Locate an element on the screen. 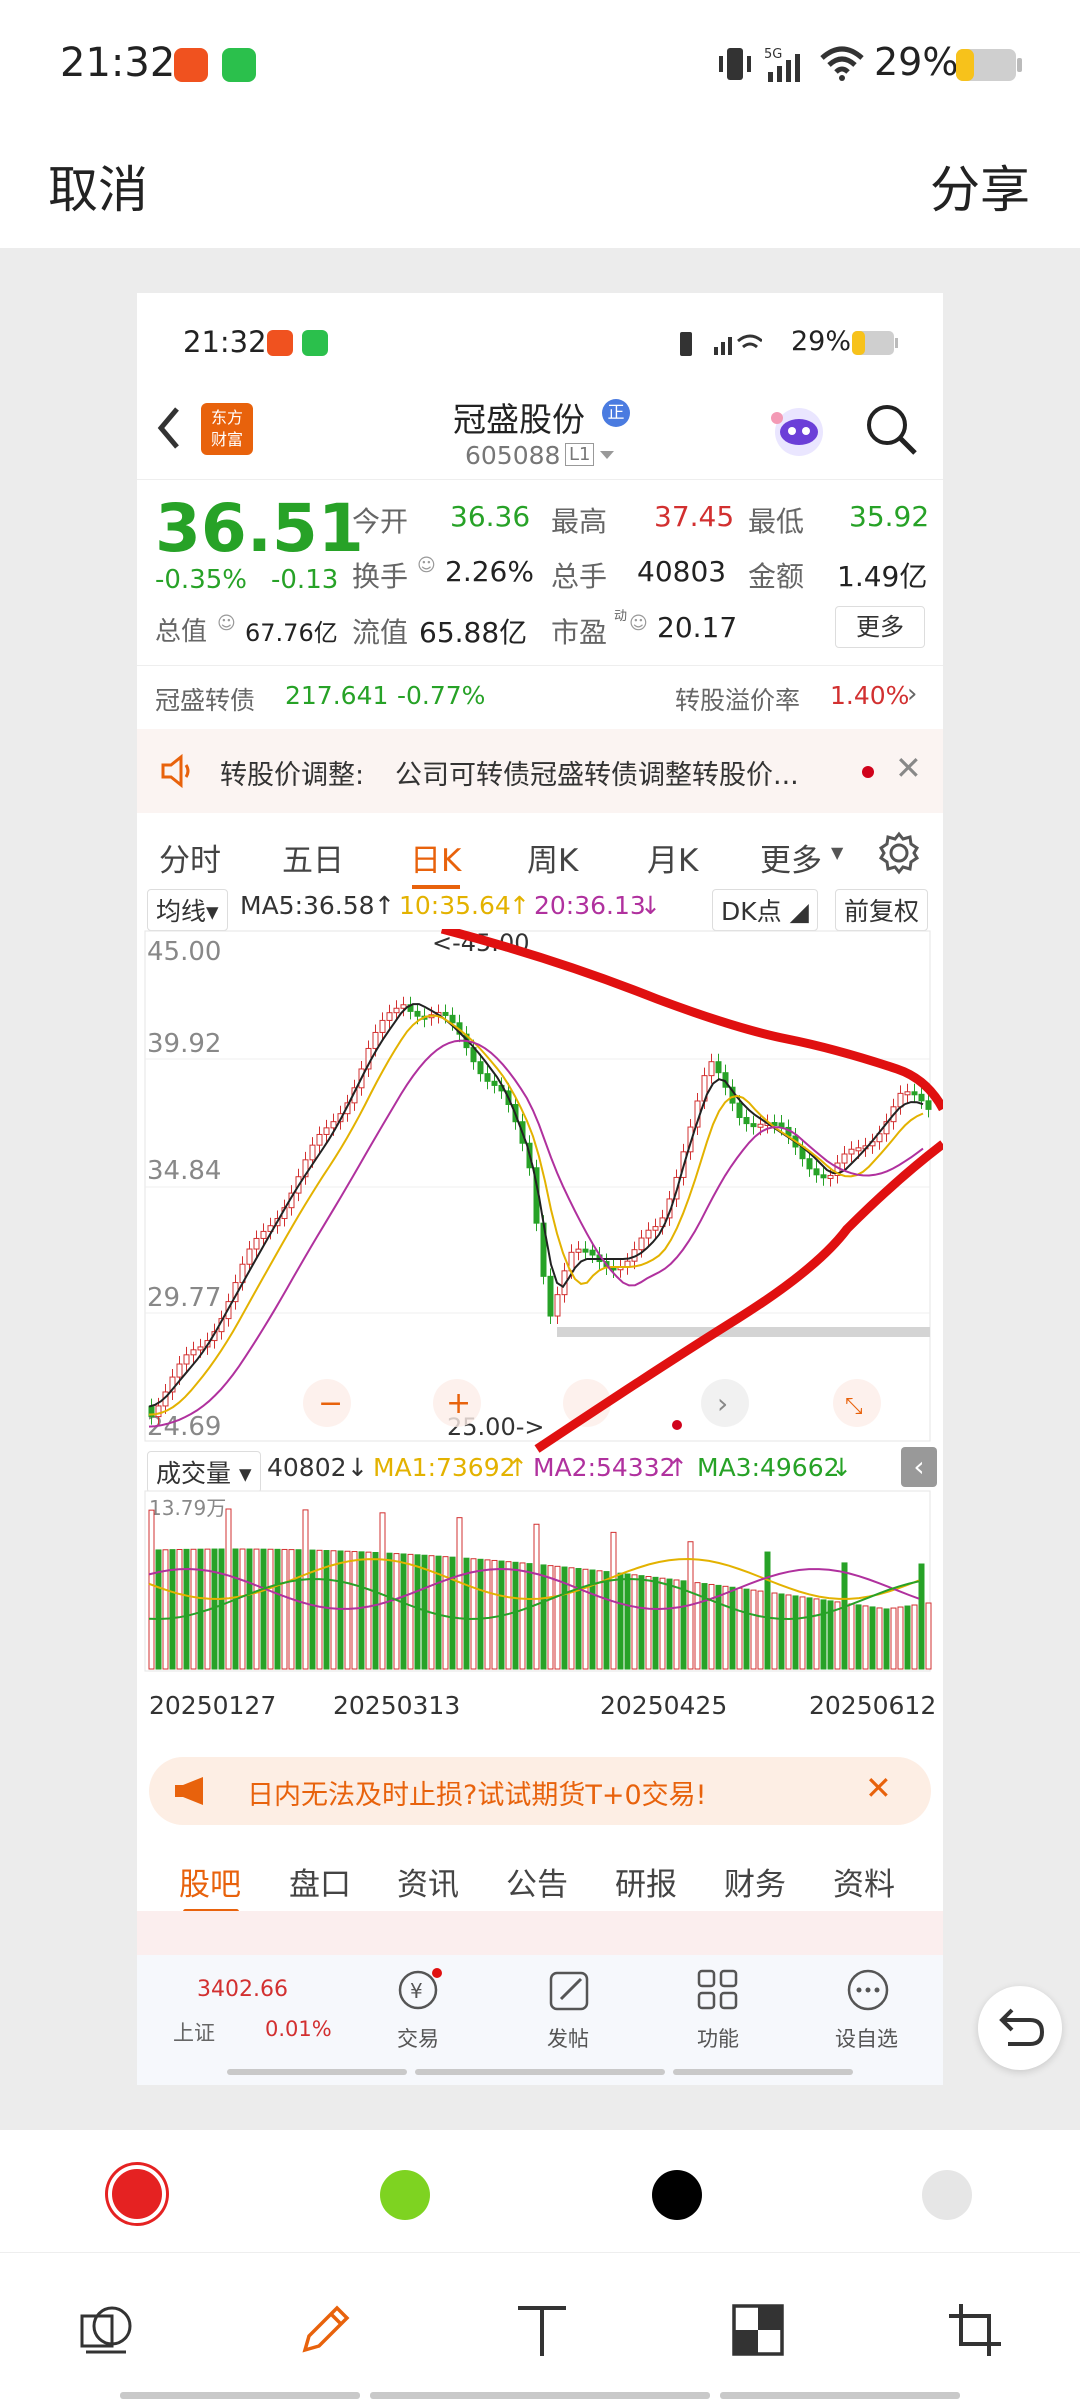  tab-news: 资讯 is located at coordinates (428, 1881).